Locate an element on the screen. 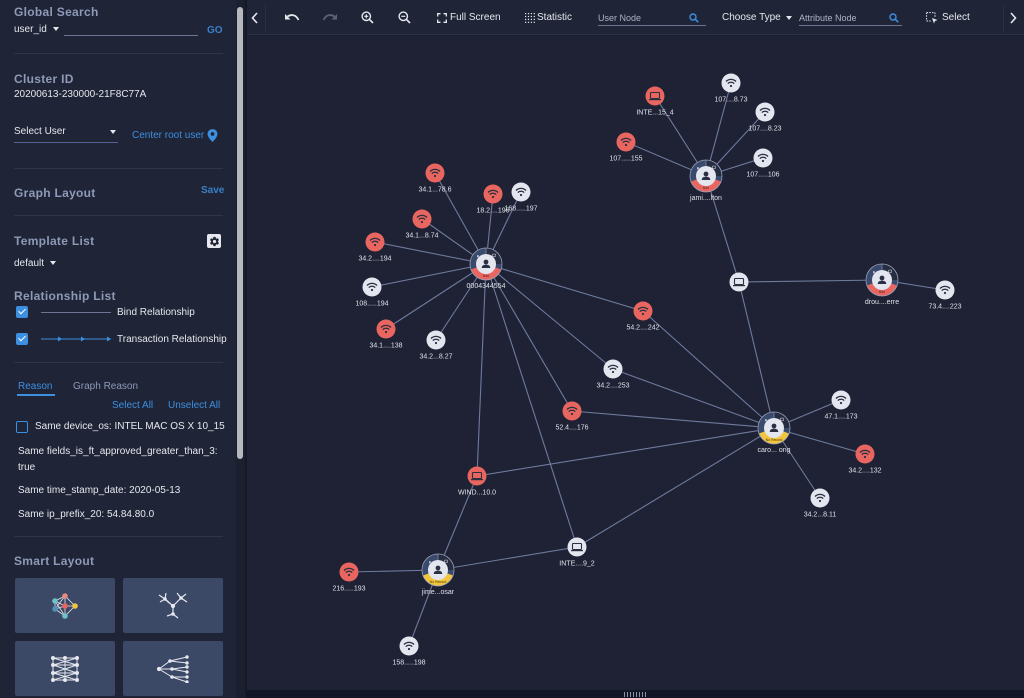 The height and width of the screenshot is (698, 1024). wifi-node: 108.....194 is located at coordinates (372, 292).